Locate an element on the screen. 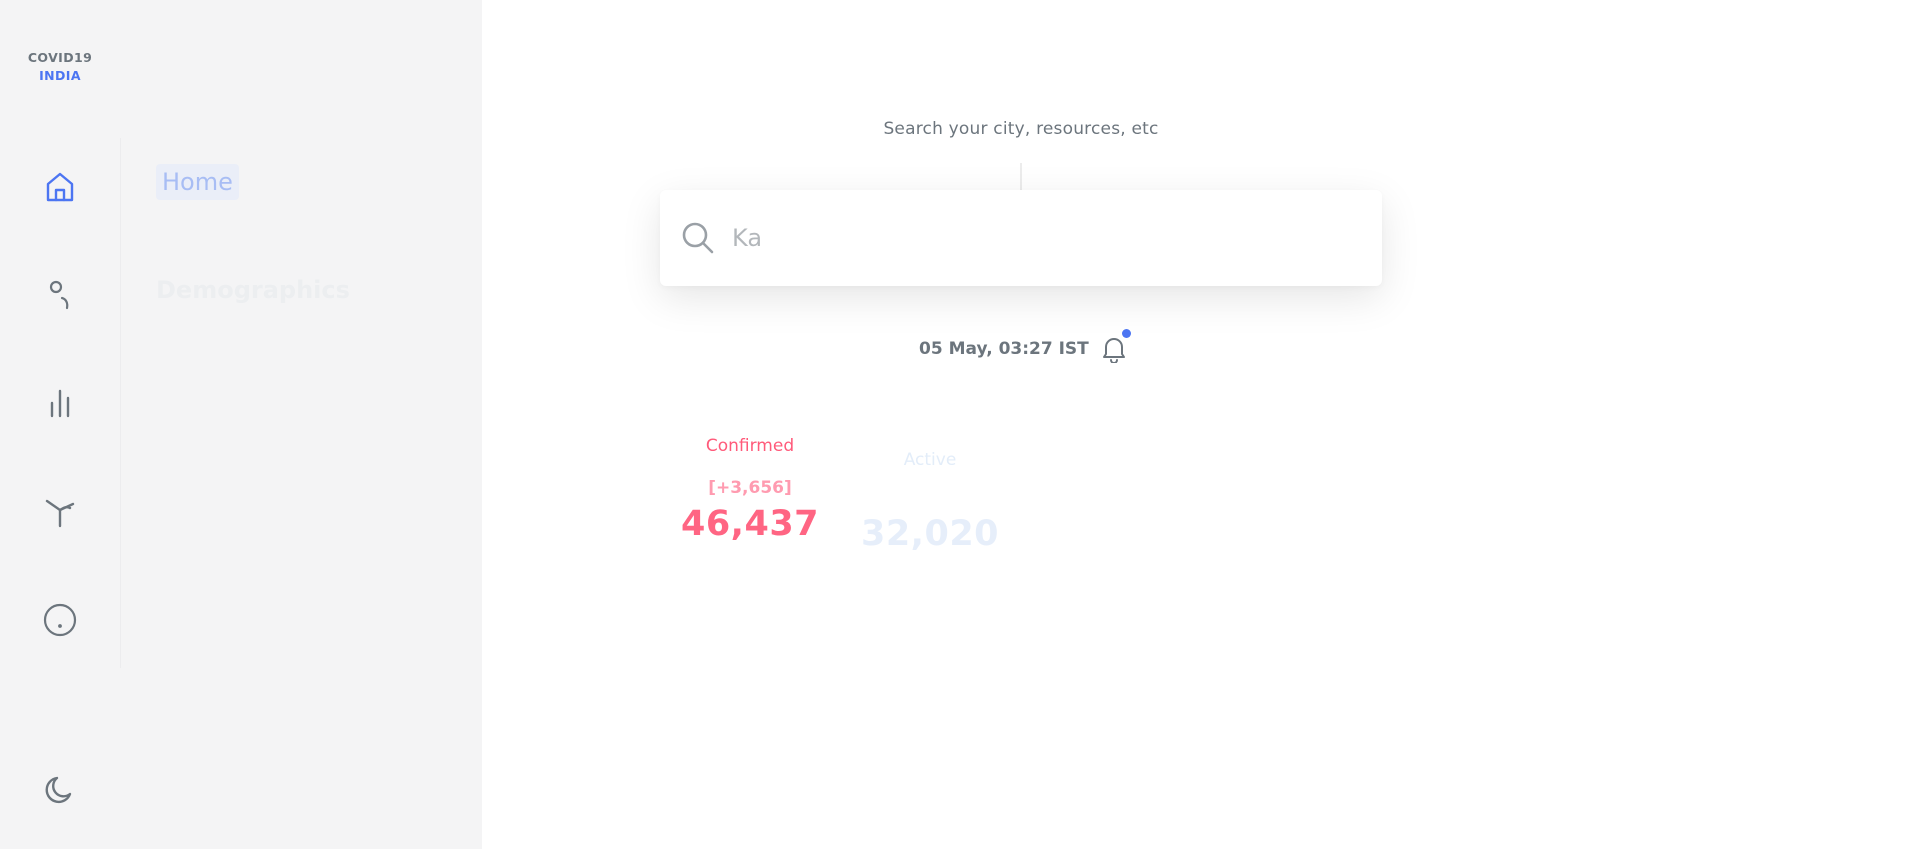  moon-icon is located at coordinates (58, 790).